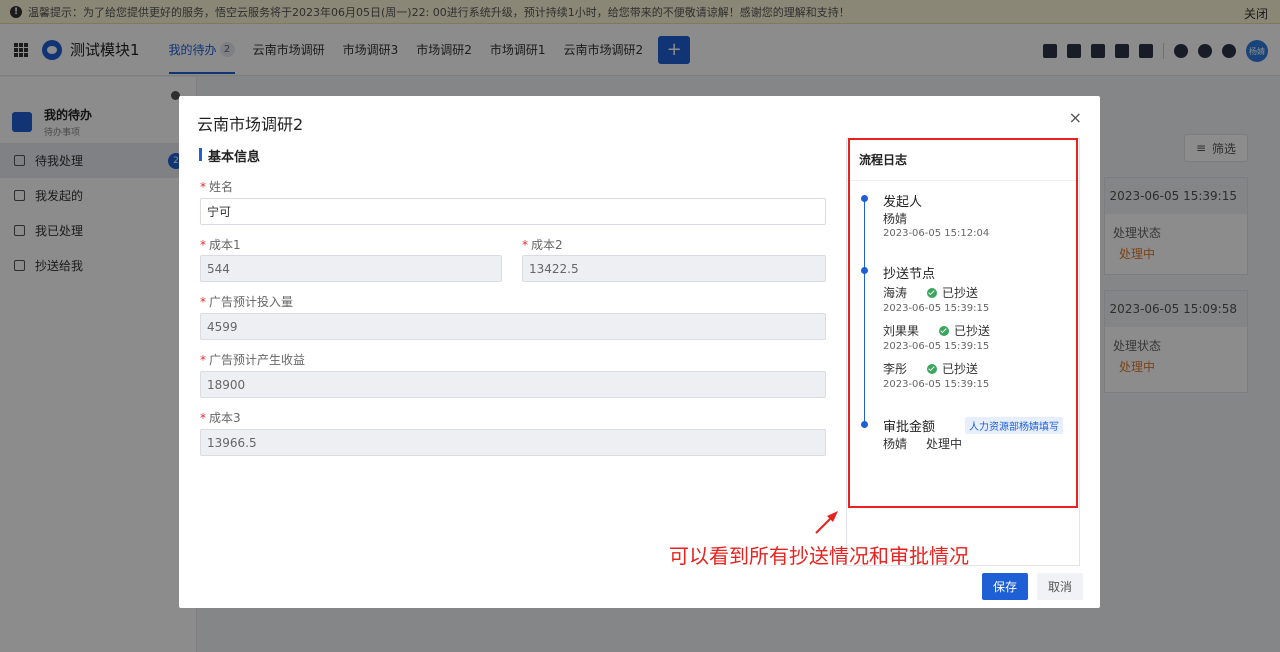 The width and height of the screenshot is (1280, 652). Describe the element at coordinates (895, 219) in the screenshot. I see `initiator-person: 杨婧` at that location.